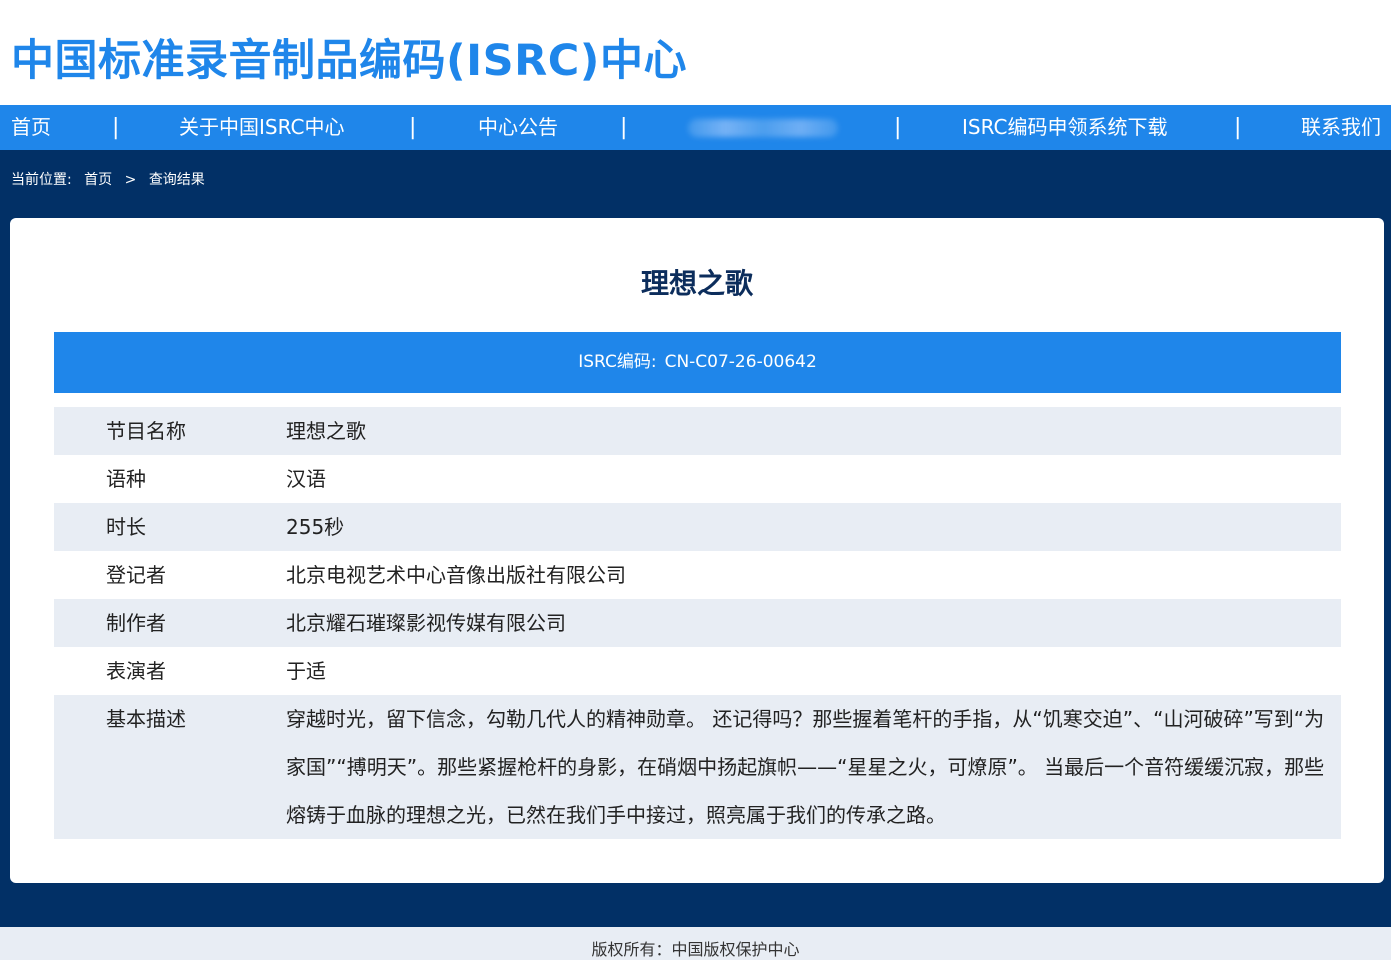 The width and height of the screenshot is (1391, 960). Describe the element at coordinates (697, 479) in the screenshot. I see `table-row: 语种 汉语` at that location.